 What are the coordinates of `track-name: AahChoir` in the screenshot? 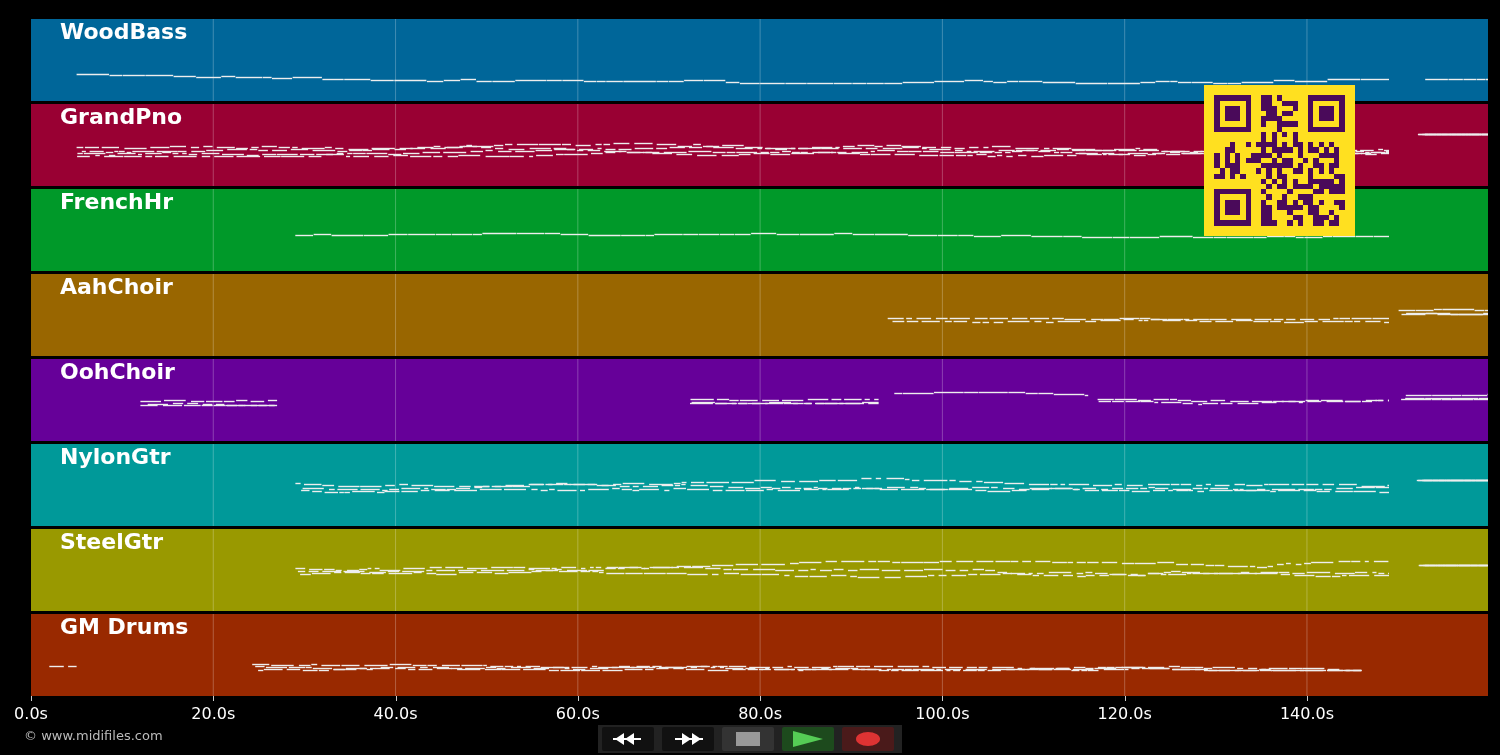 It's located at (116, 287).